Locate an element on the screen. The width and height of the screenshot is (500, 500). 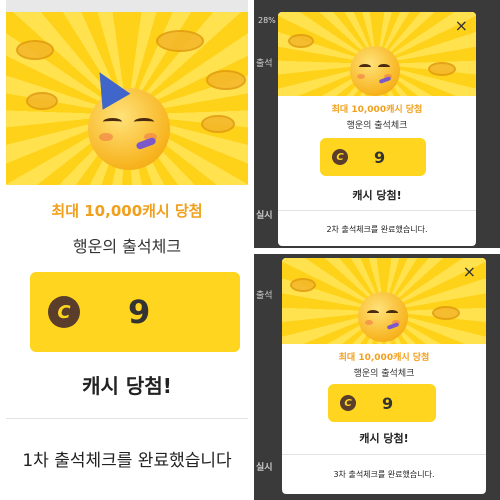
collage-gutter is located at coordinates (377, 251).